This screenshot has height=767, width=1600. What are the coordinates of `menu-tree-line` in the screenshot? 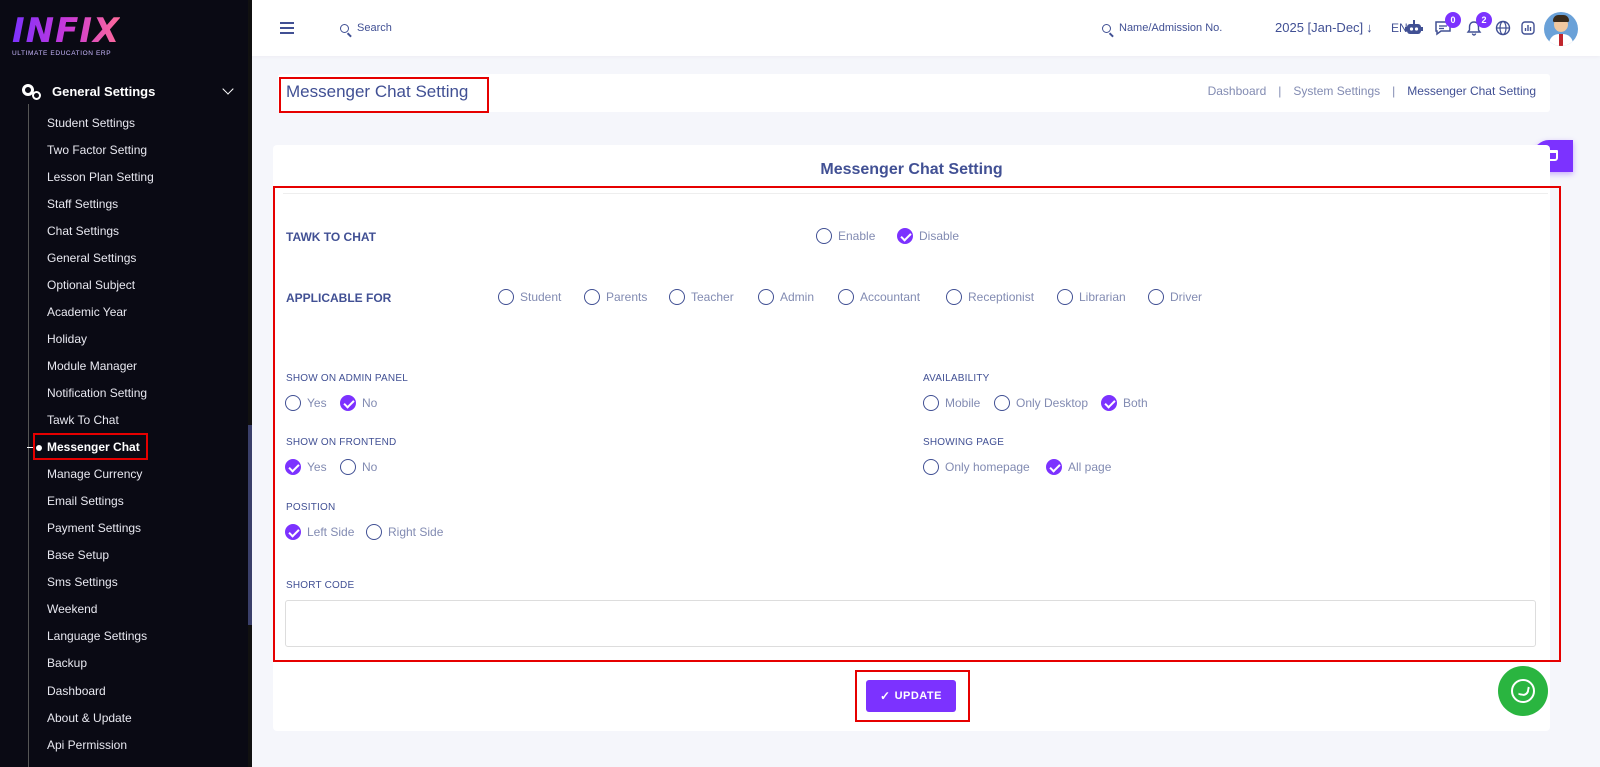 It's located at (28, 435).